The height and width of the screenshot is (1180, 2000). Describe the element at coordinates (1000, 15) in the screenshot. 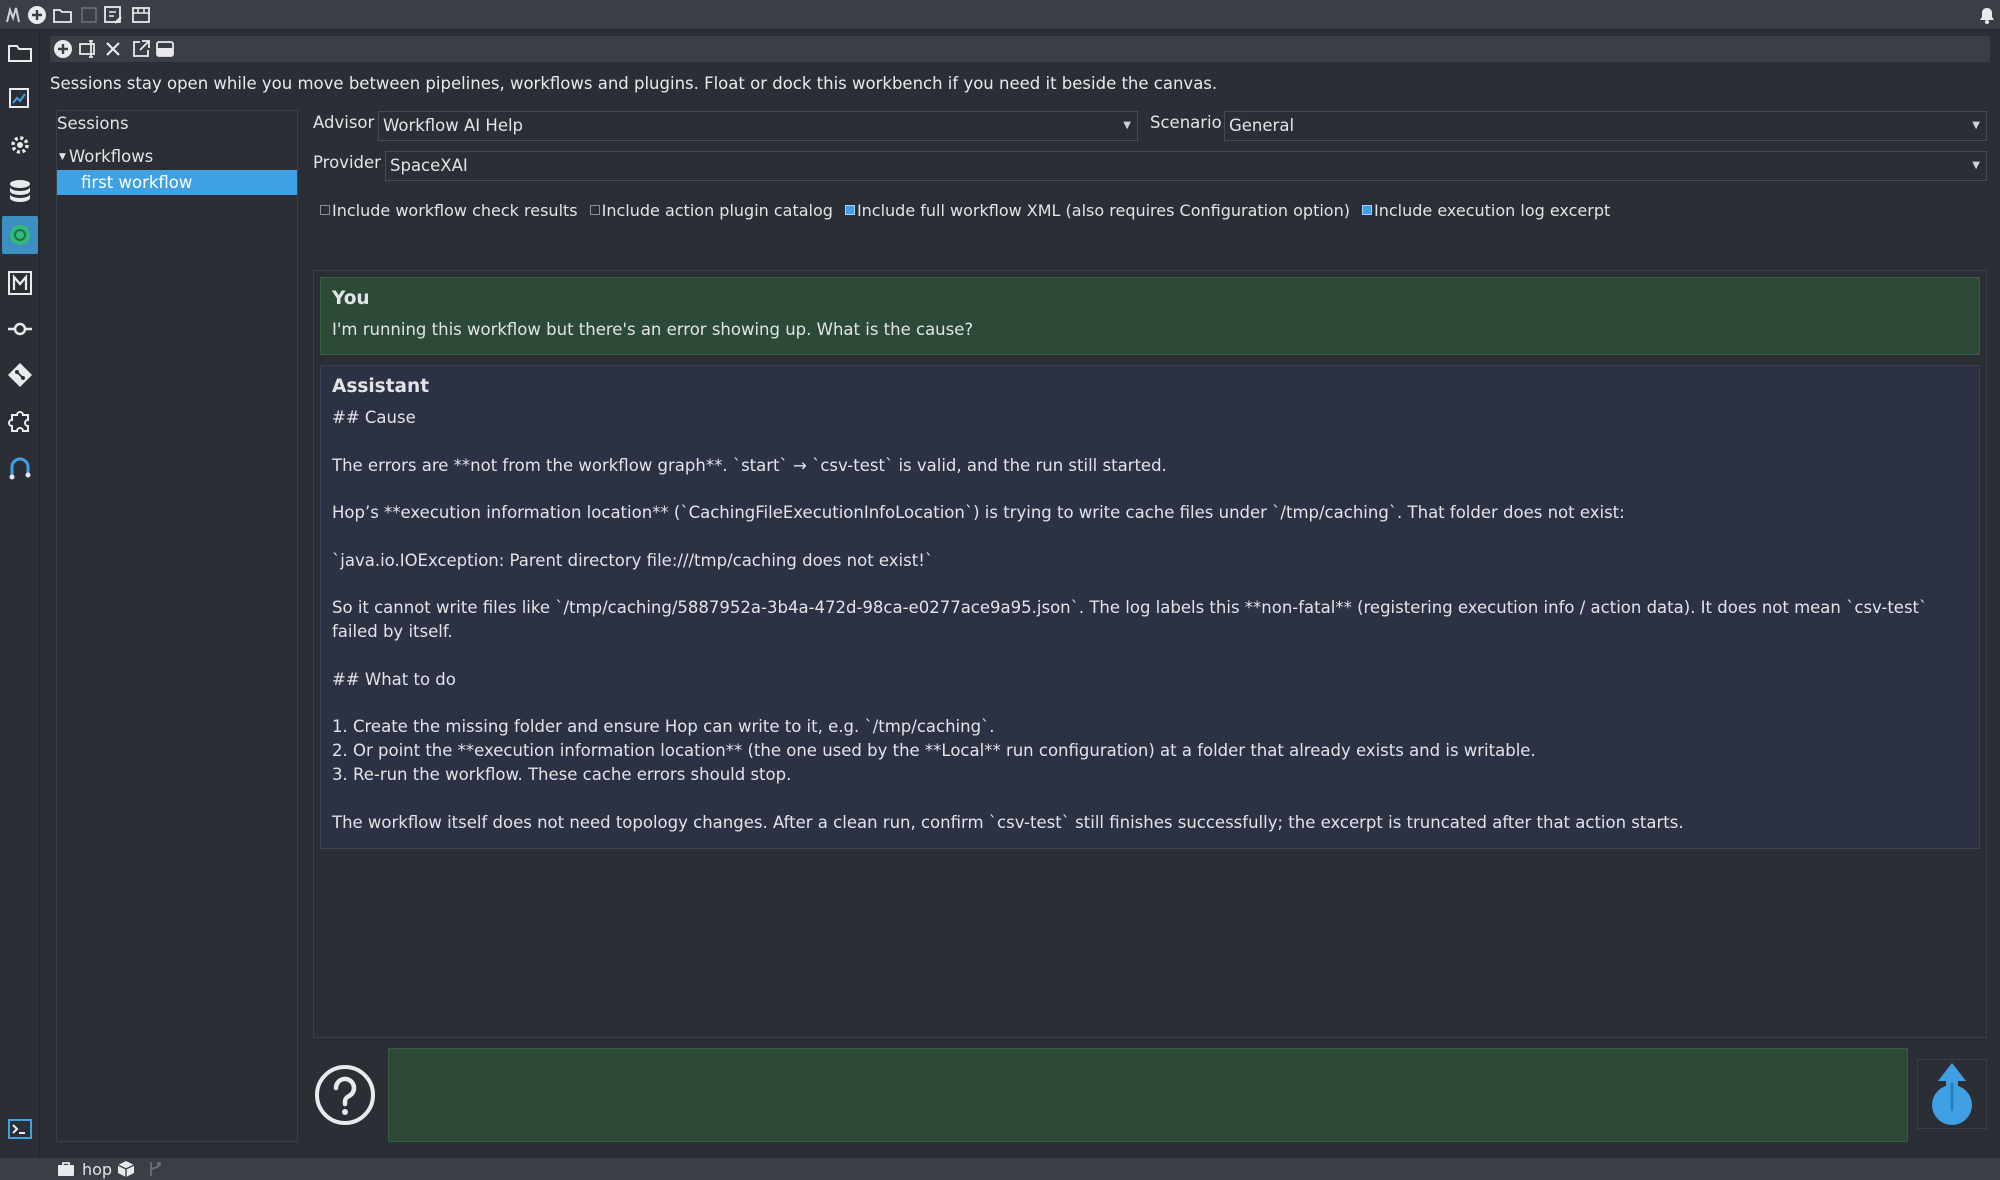

I see `main-toolbar` at that location.